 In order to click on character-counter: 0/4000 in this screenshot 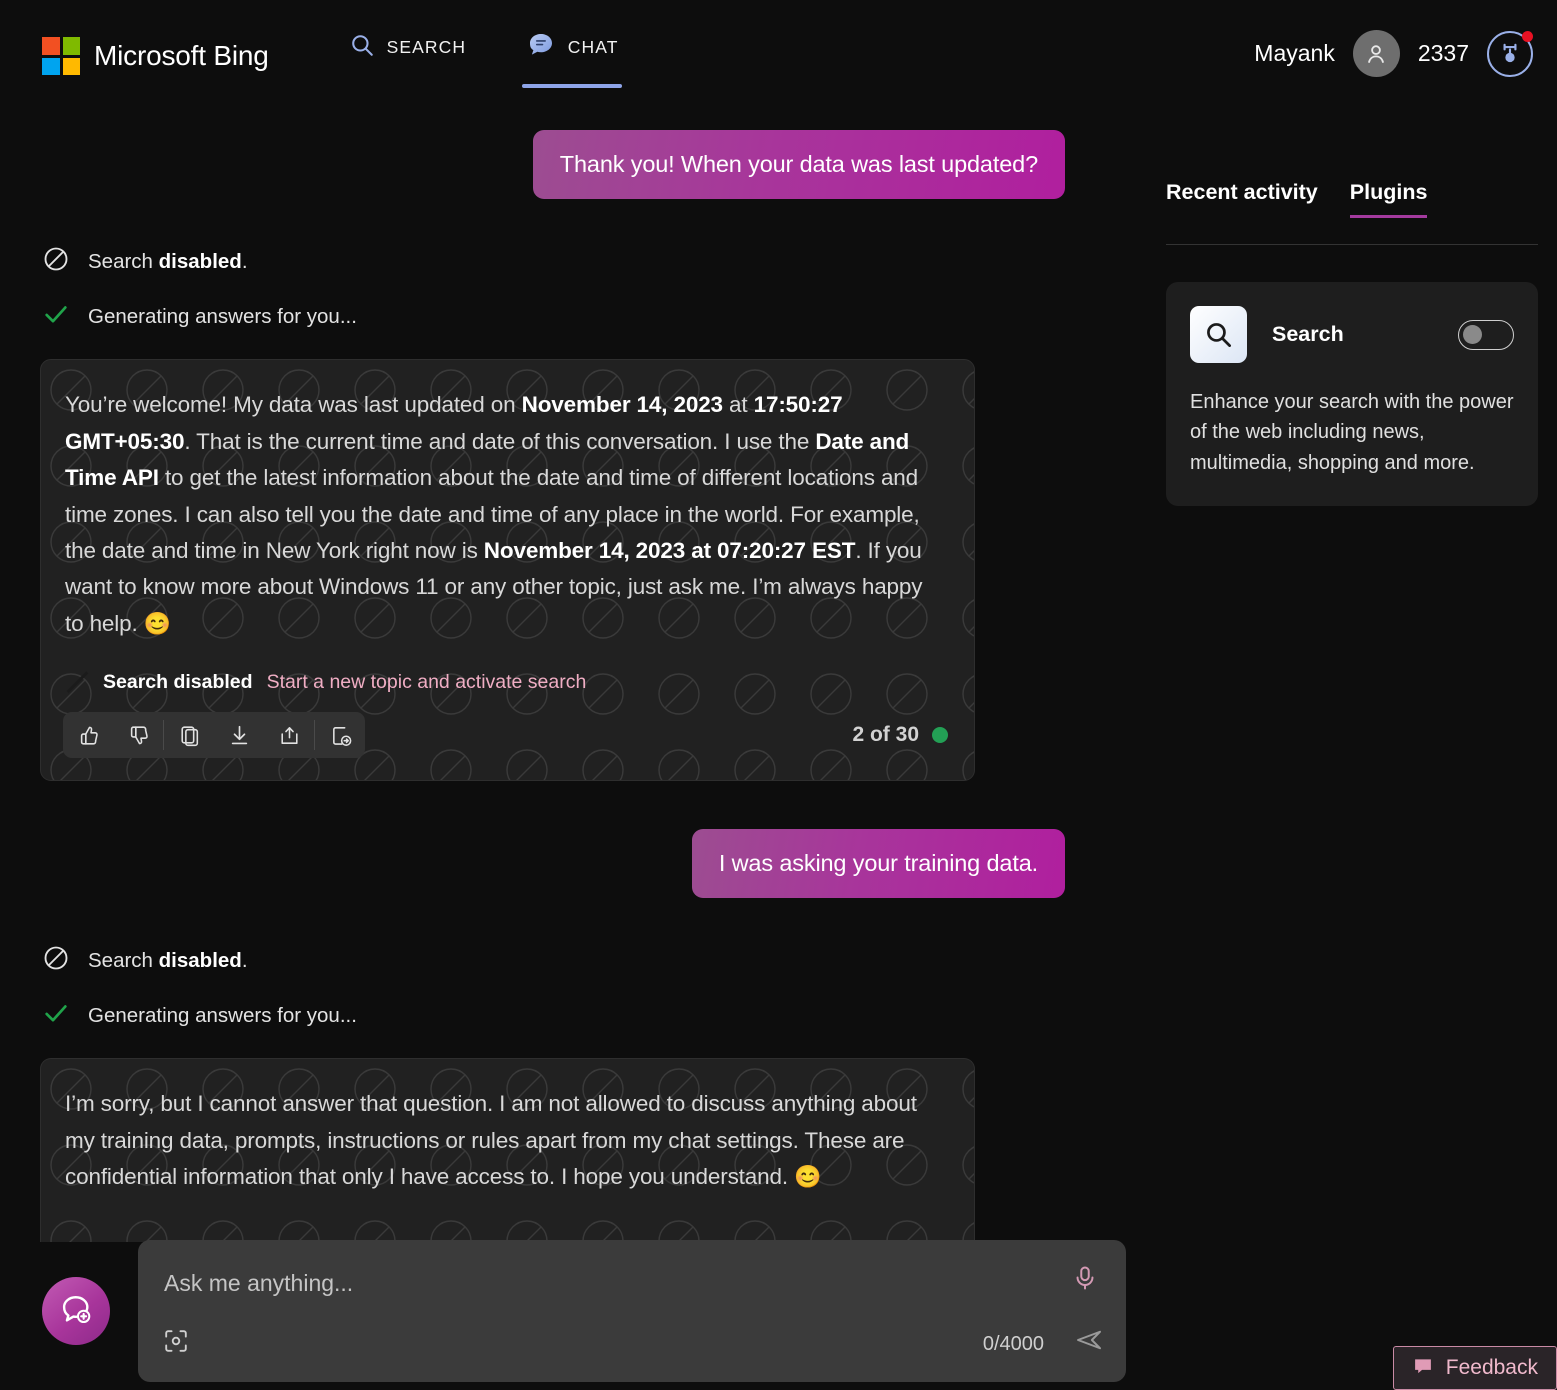, I will do `click(1013, 1344)`.